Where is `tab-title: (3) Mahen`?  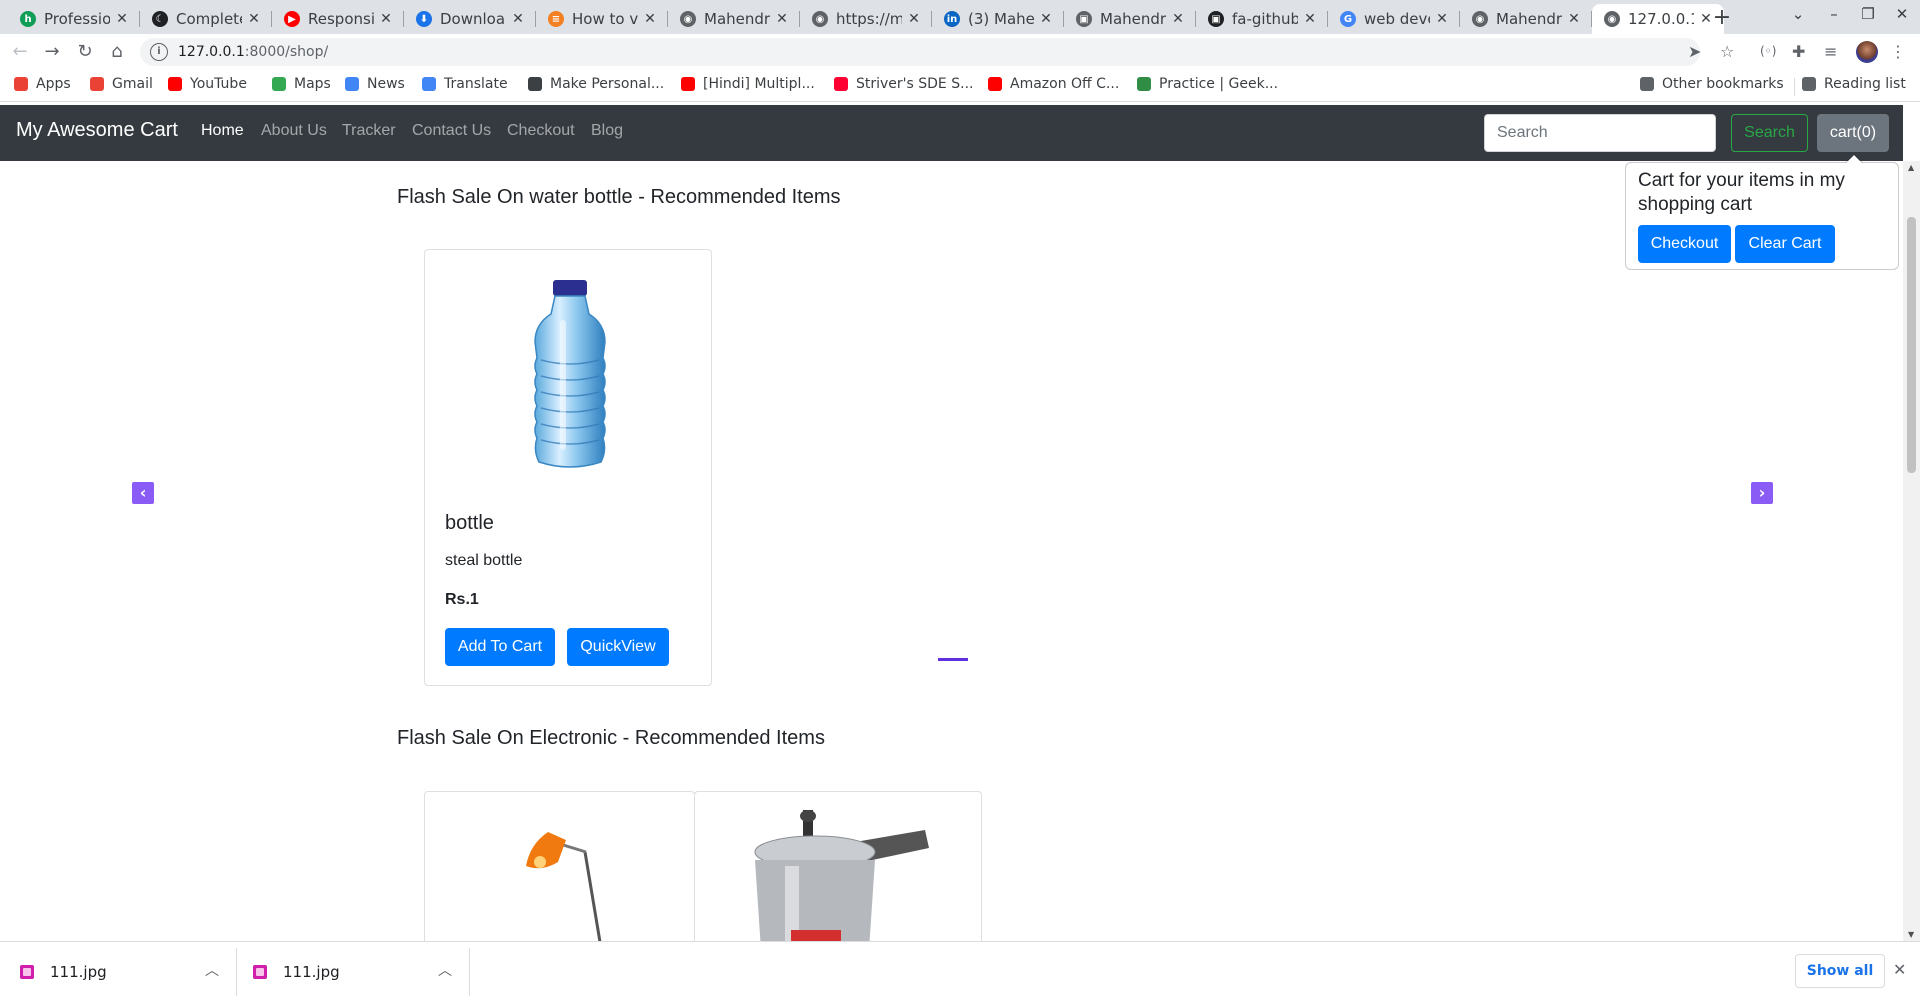 tab-title: (3) Mahen is located at coordinates (1001, 19).